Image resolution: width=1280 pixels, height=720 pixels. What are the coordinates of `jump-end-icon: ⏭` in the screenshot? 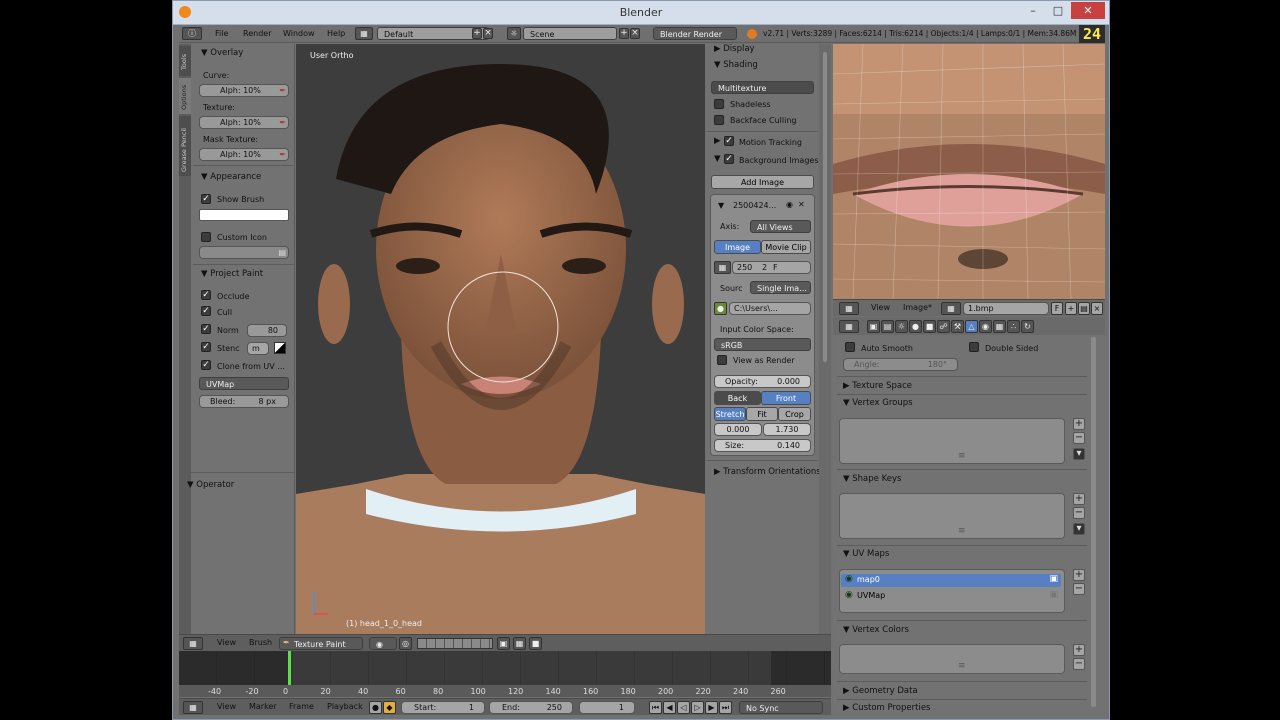 It's located at (725, 707).